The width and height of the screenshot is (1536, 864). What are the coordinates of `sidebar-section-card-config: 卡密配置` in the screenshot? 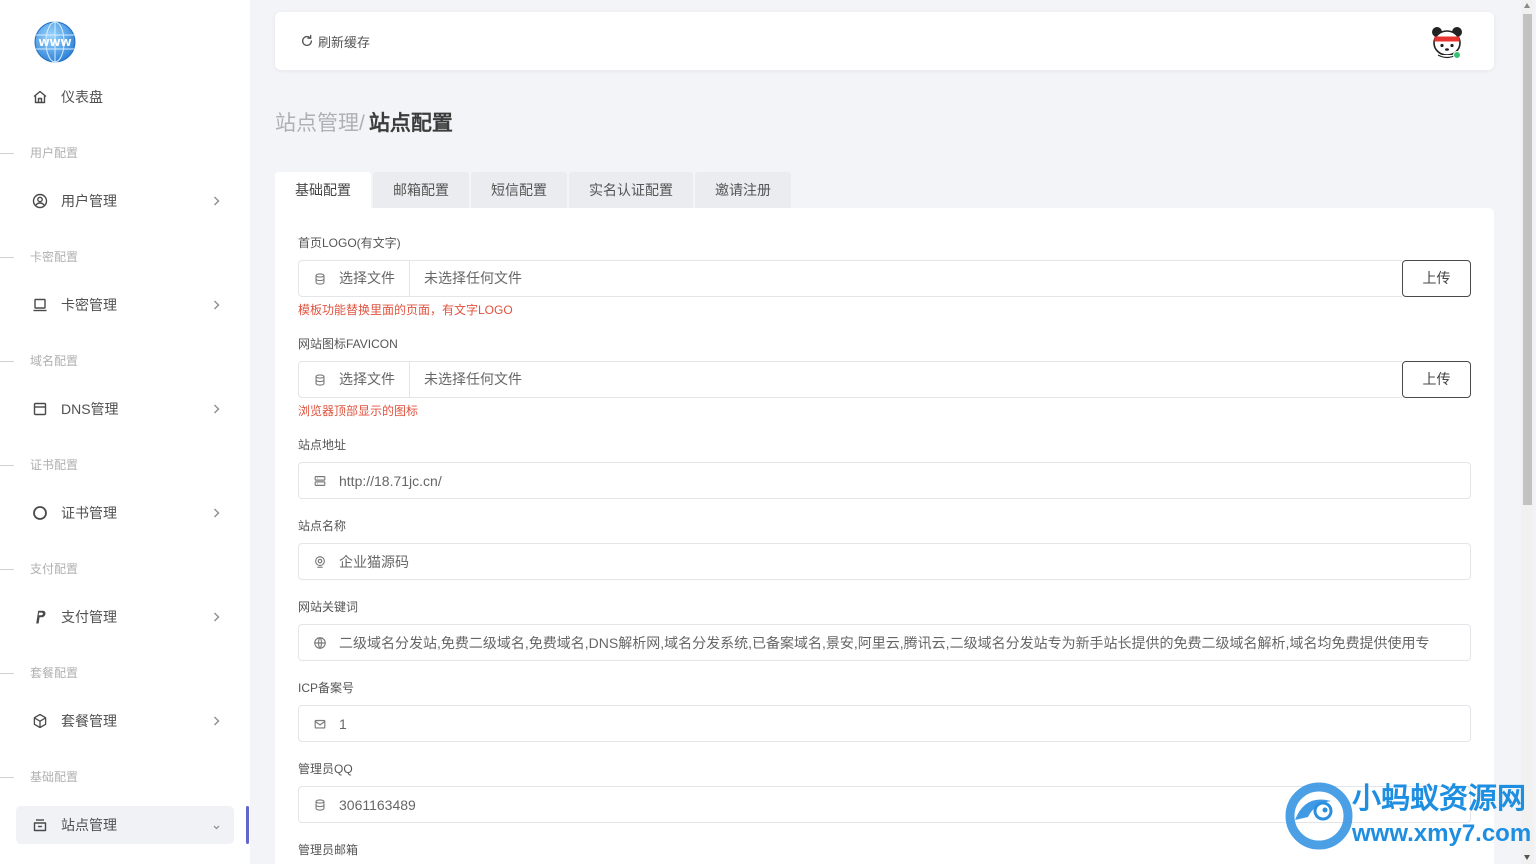 It's located at (125, 257).